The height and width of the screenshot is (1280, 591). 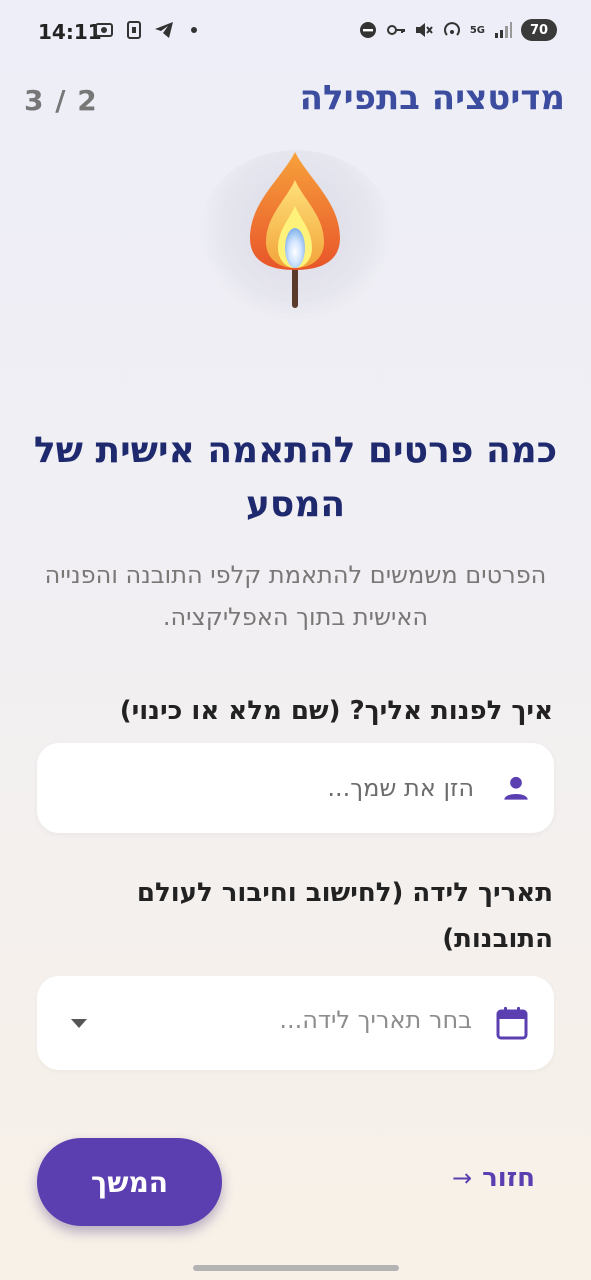 What do you see at coordinates (503, 30) in the screenshot?
I see `signal-icon` at bounding box center [503, 30].